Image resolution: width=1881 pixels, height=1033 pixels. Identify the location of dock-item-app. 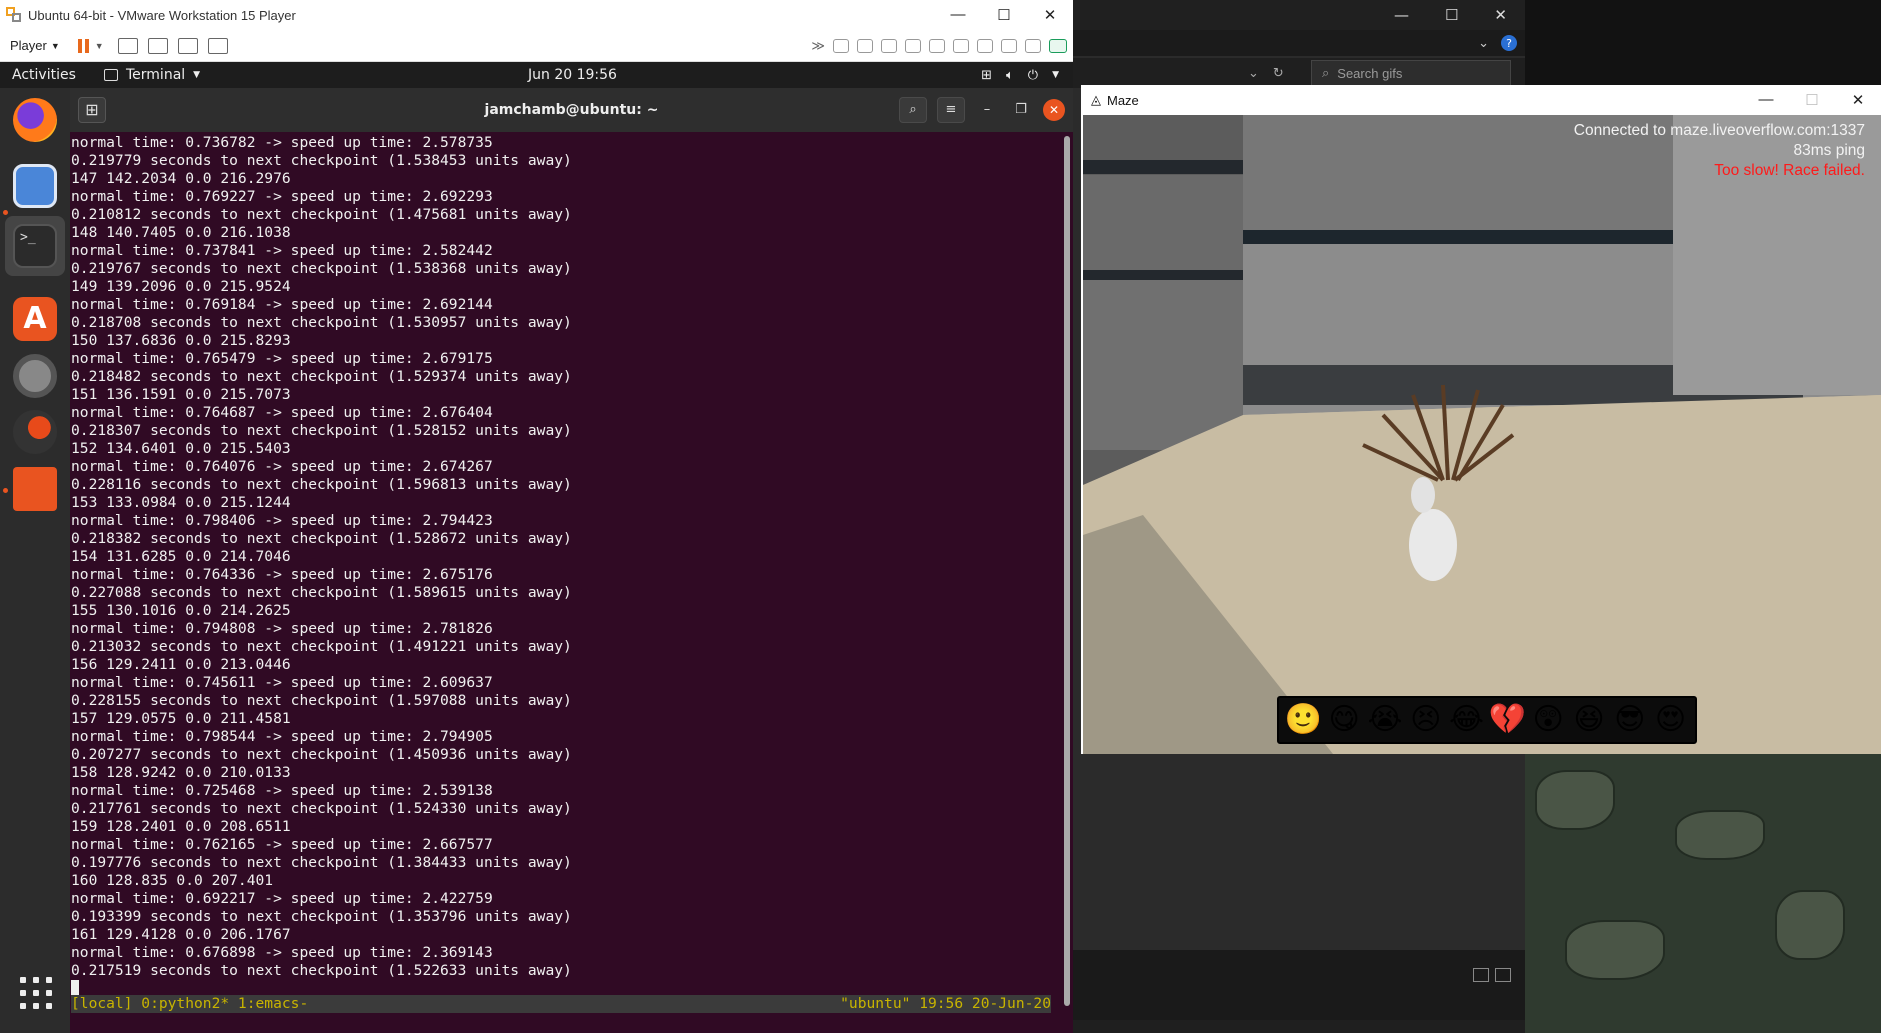
(35, 432).